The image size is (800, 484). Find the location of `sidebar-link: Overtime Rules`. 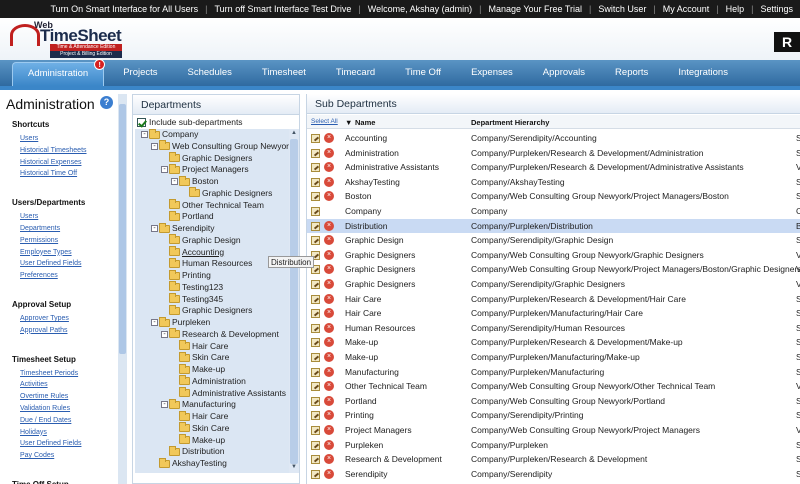

sidebar-link: Overtime Rules is located at coordinates (44, 396).